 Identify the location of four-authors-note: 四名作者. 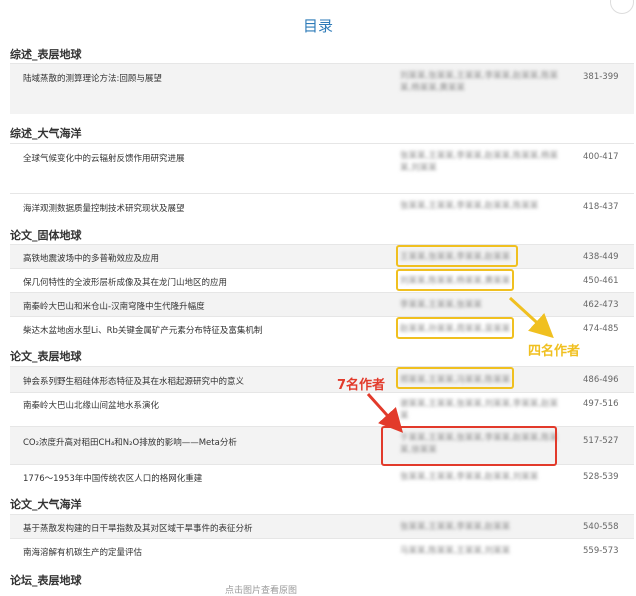
(554, 351).